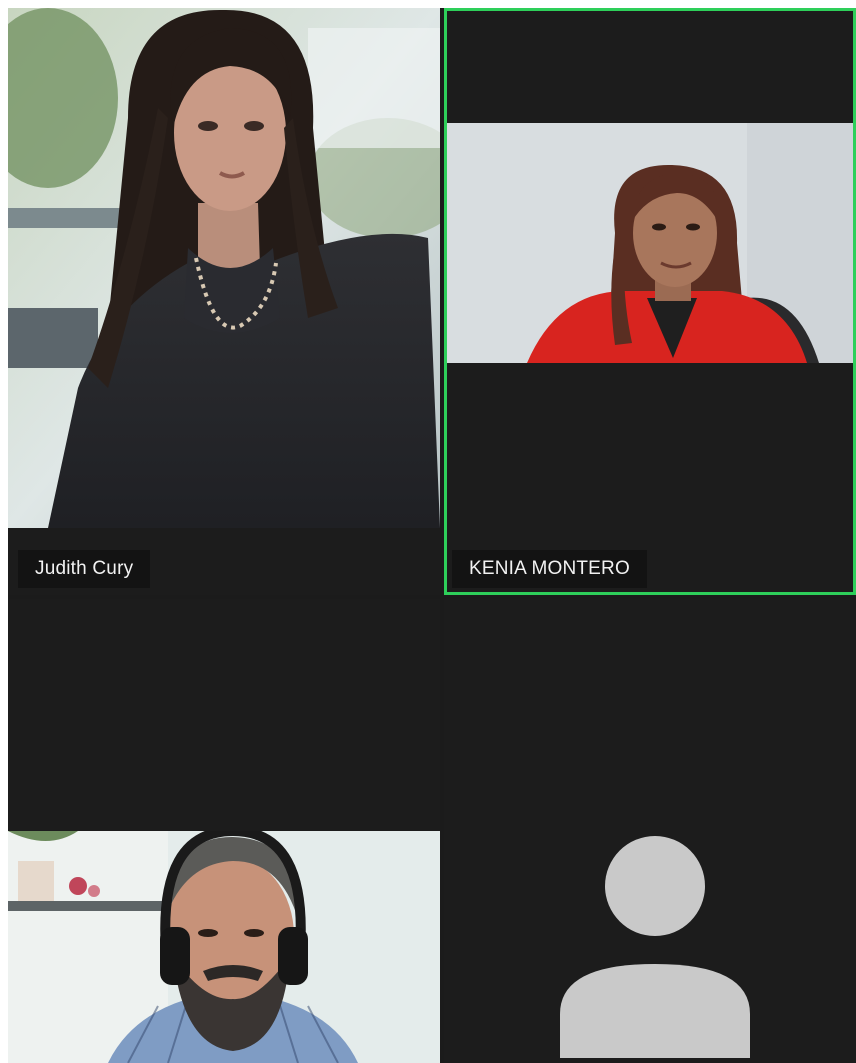 The image size is (856, 1063). Describe the element at coordinates (655, 947) in the screenshot. I see `person-silhouette-icon` at that location.